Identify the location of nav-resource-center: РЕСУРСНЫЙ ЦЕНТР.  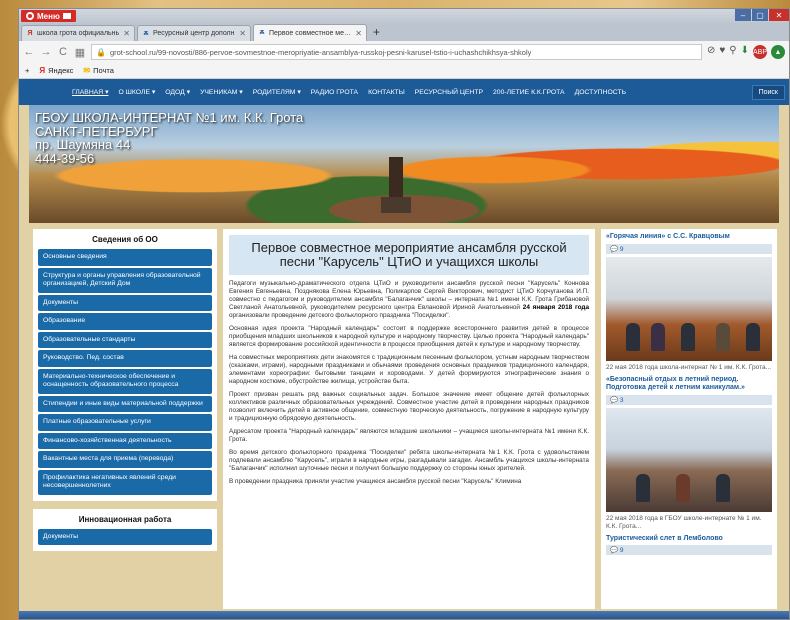
(449, 92).